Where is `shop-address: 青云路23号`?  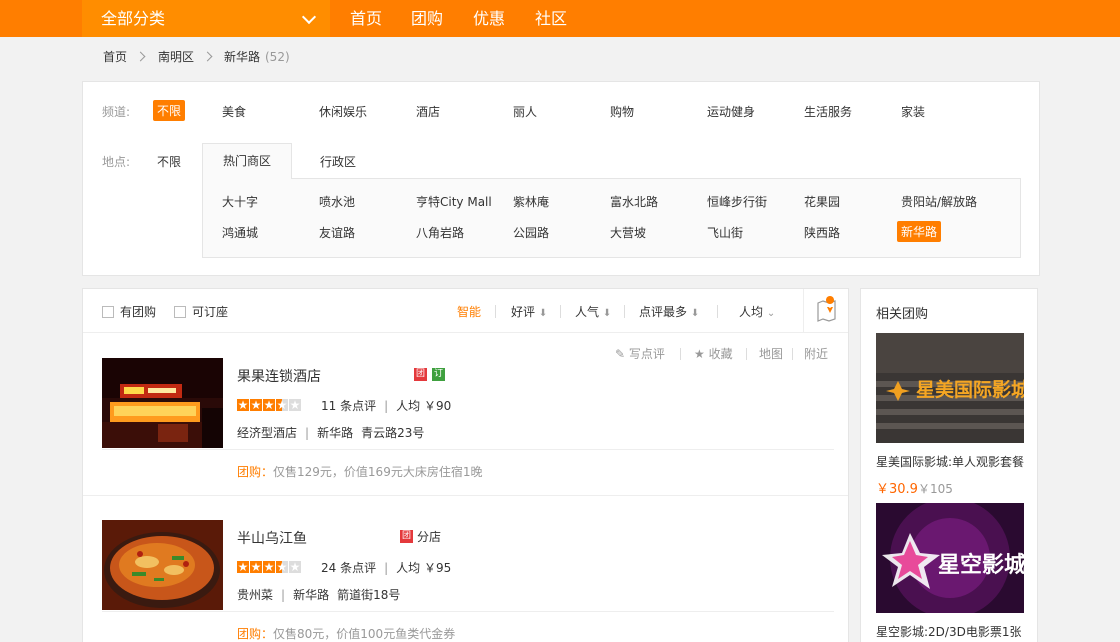 shop-address: 青云路23号 is located at coordinates (393, 433).